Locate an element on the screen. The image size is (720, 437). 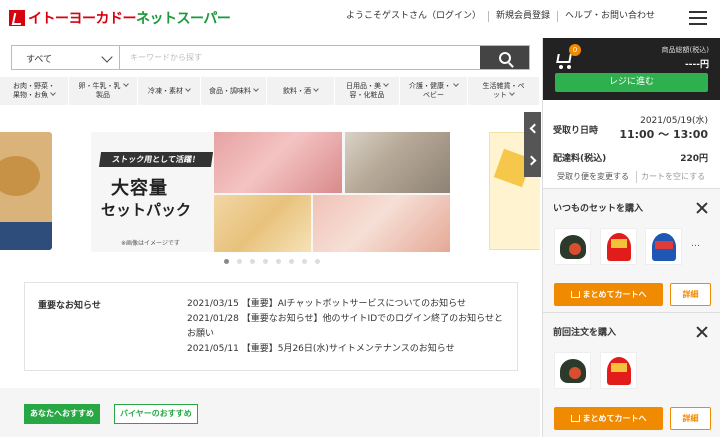
set-detail-button: 詳細 is located at coordinates (690, 294).